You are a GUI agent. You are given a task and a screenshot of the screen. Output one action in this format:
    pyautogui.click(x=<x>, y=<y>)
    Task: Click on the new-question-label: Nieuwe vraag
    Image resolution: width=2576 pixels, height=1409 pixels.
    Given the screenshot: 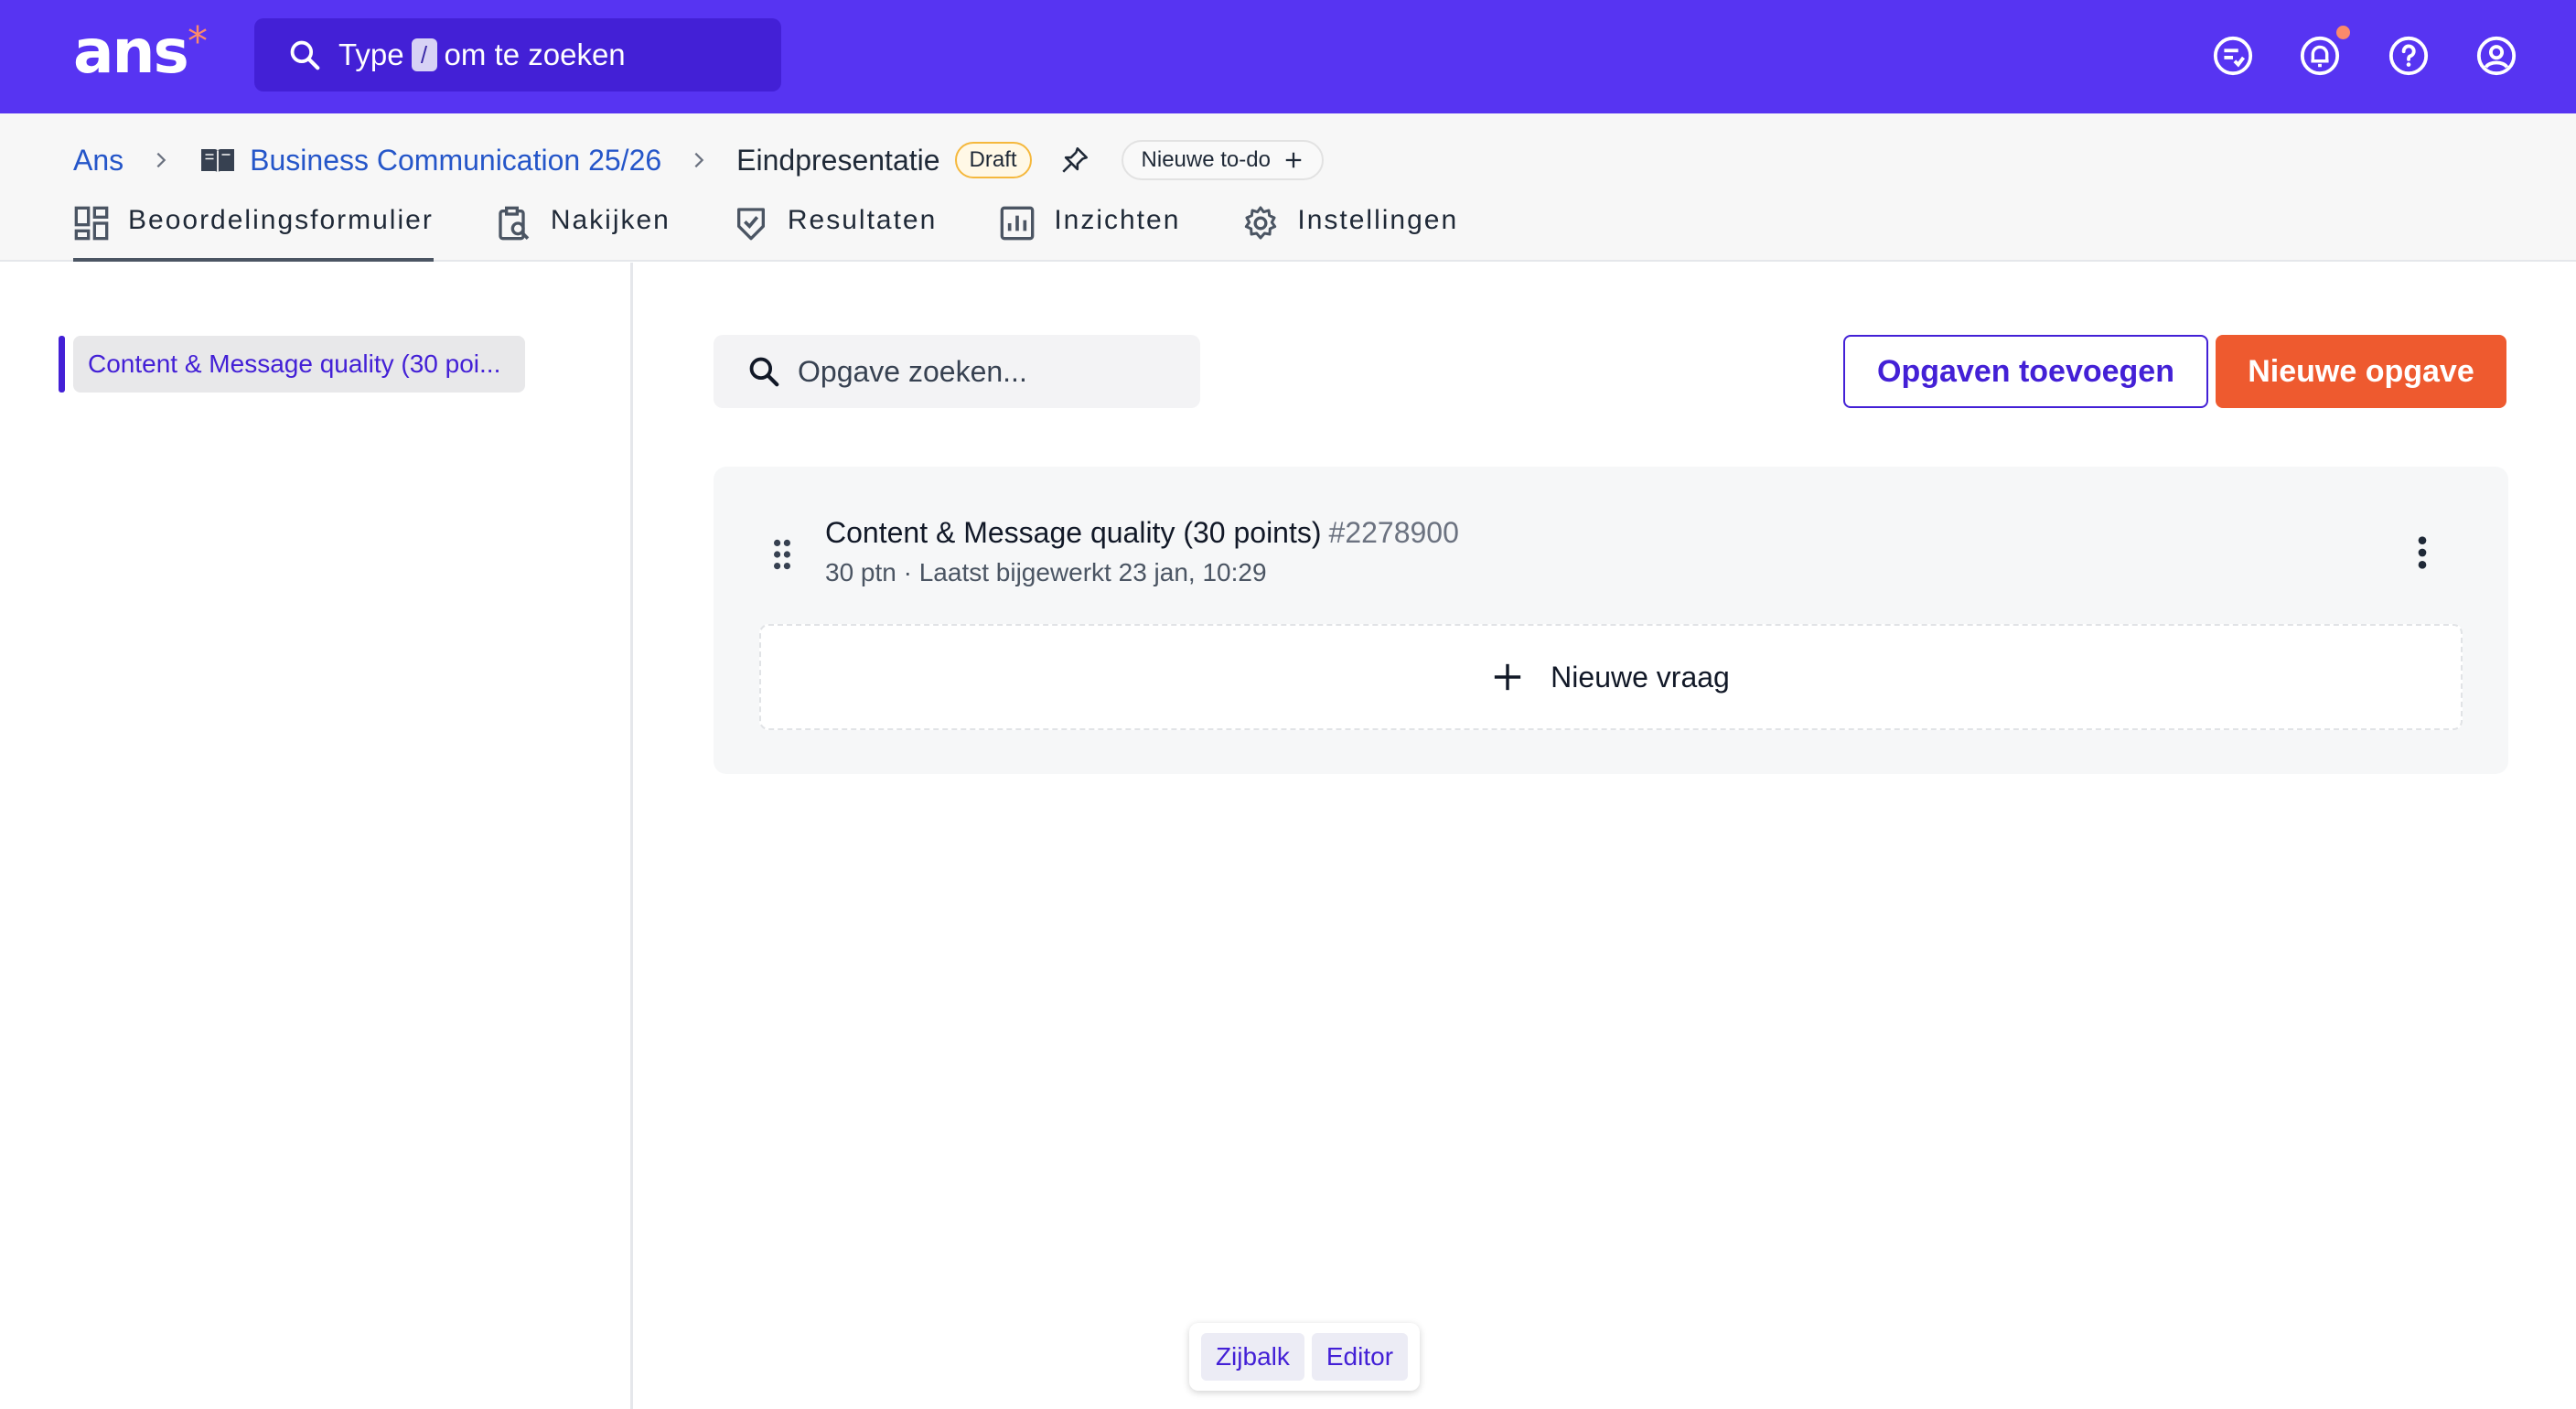 What is the action you would take?
    pyautogui.click(x=1640, y=677)
    